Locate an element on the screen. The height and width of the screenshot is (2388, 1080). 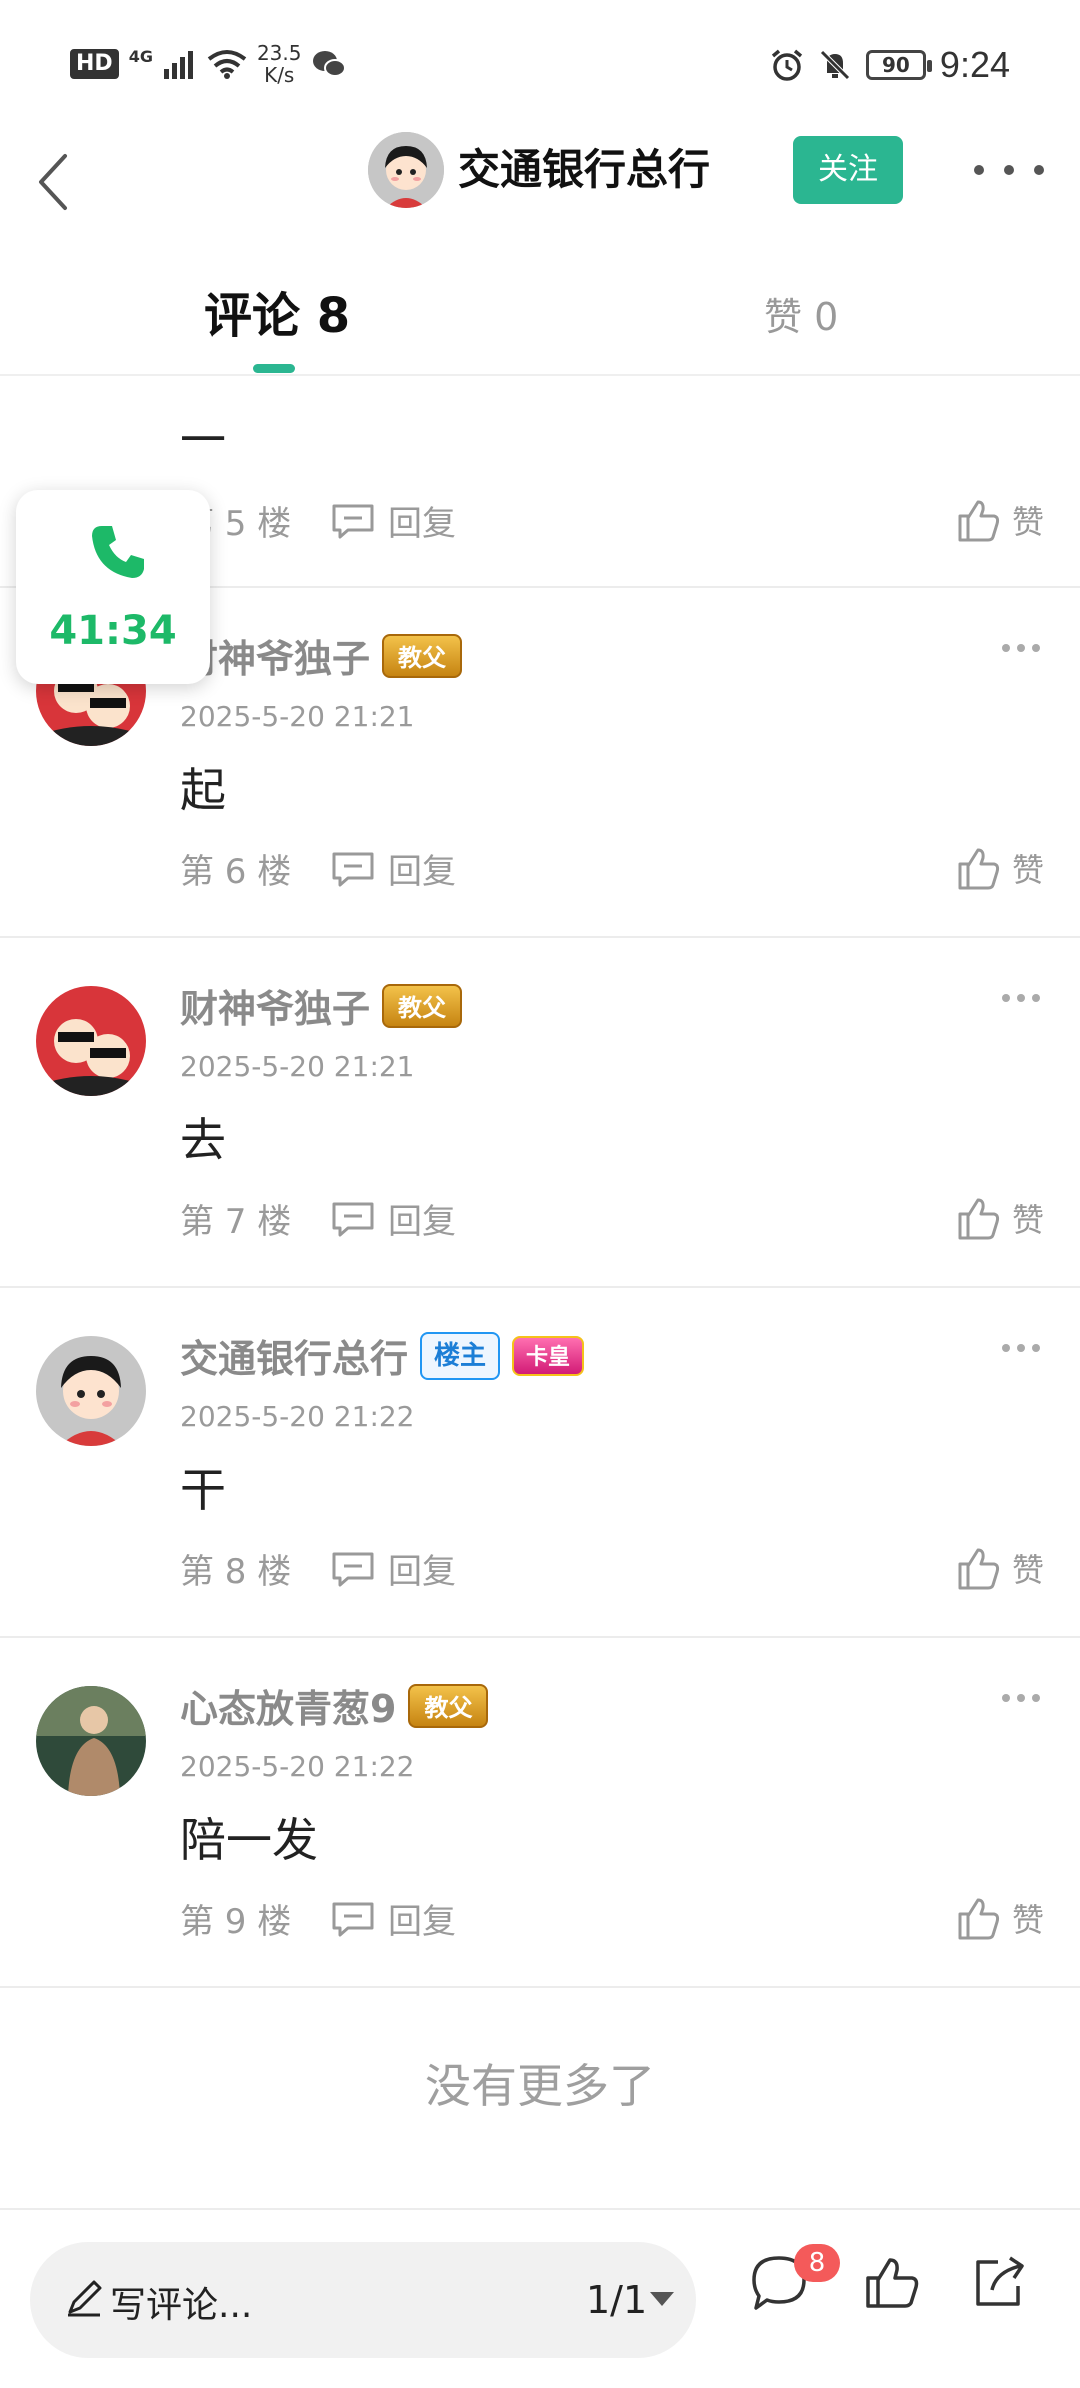
commenter-name: 心态放青葱9 is located at coordinates (288, 1705).